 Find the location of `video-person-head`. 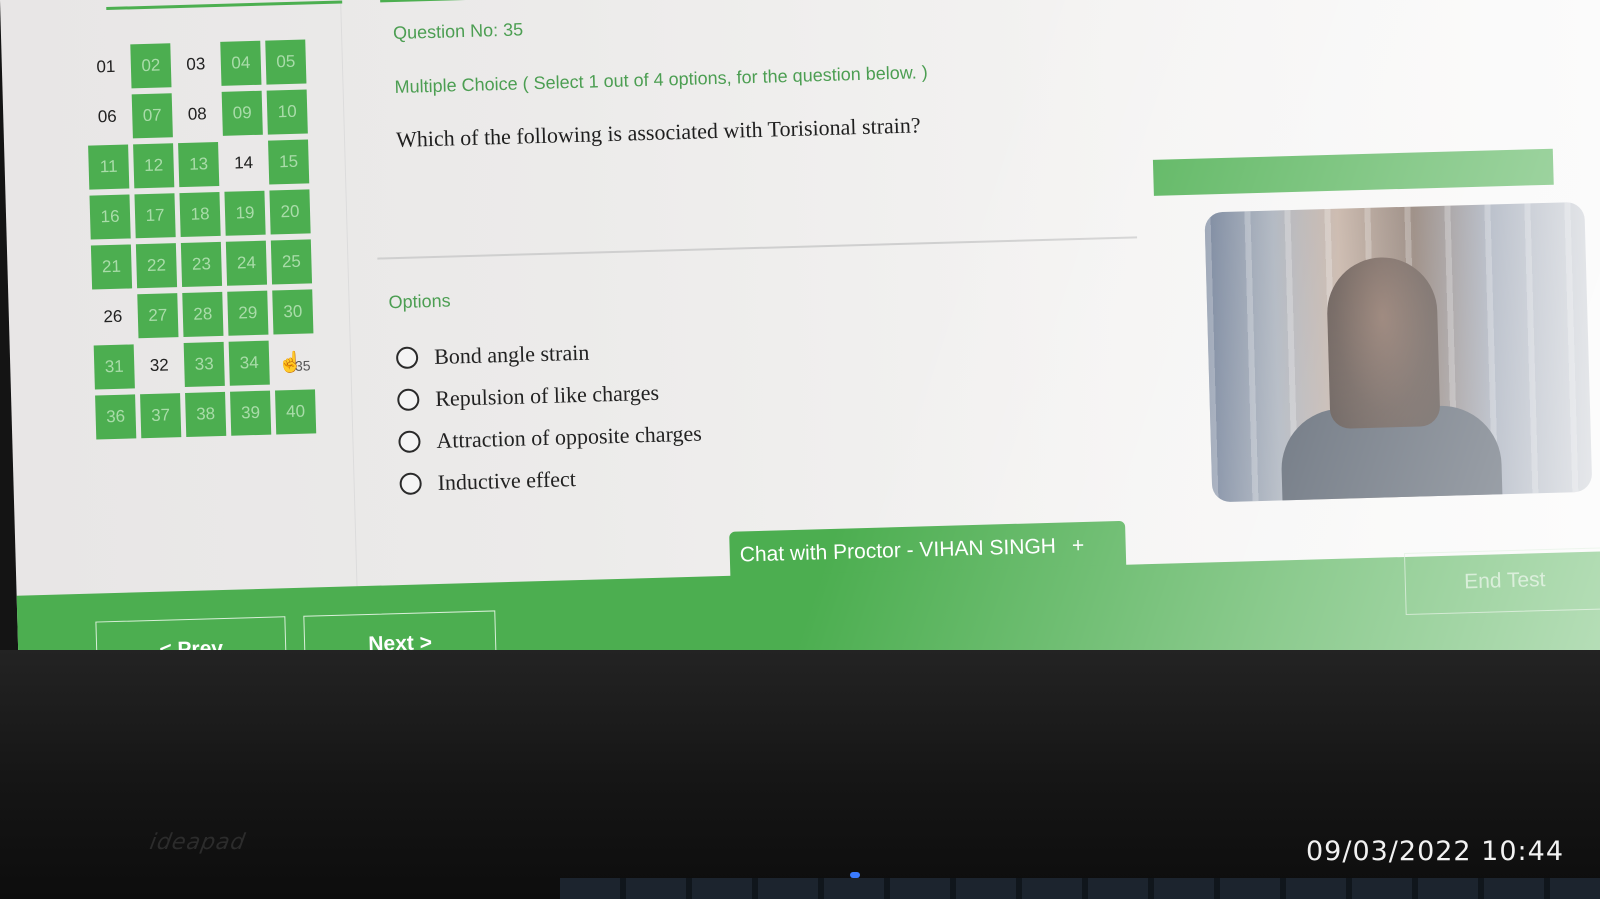

video-person-head is located at coordinates (1383, 343).